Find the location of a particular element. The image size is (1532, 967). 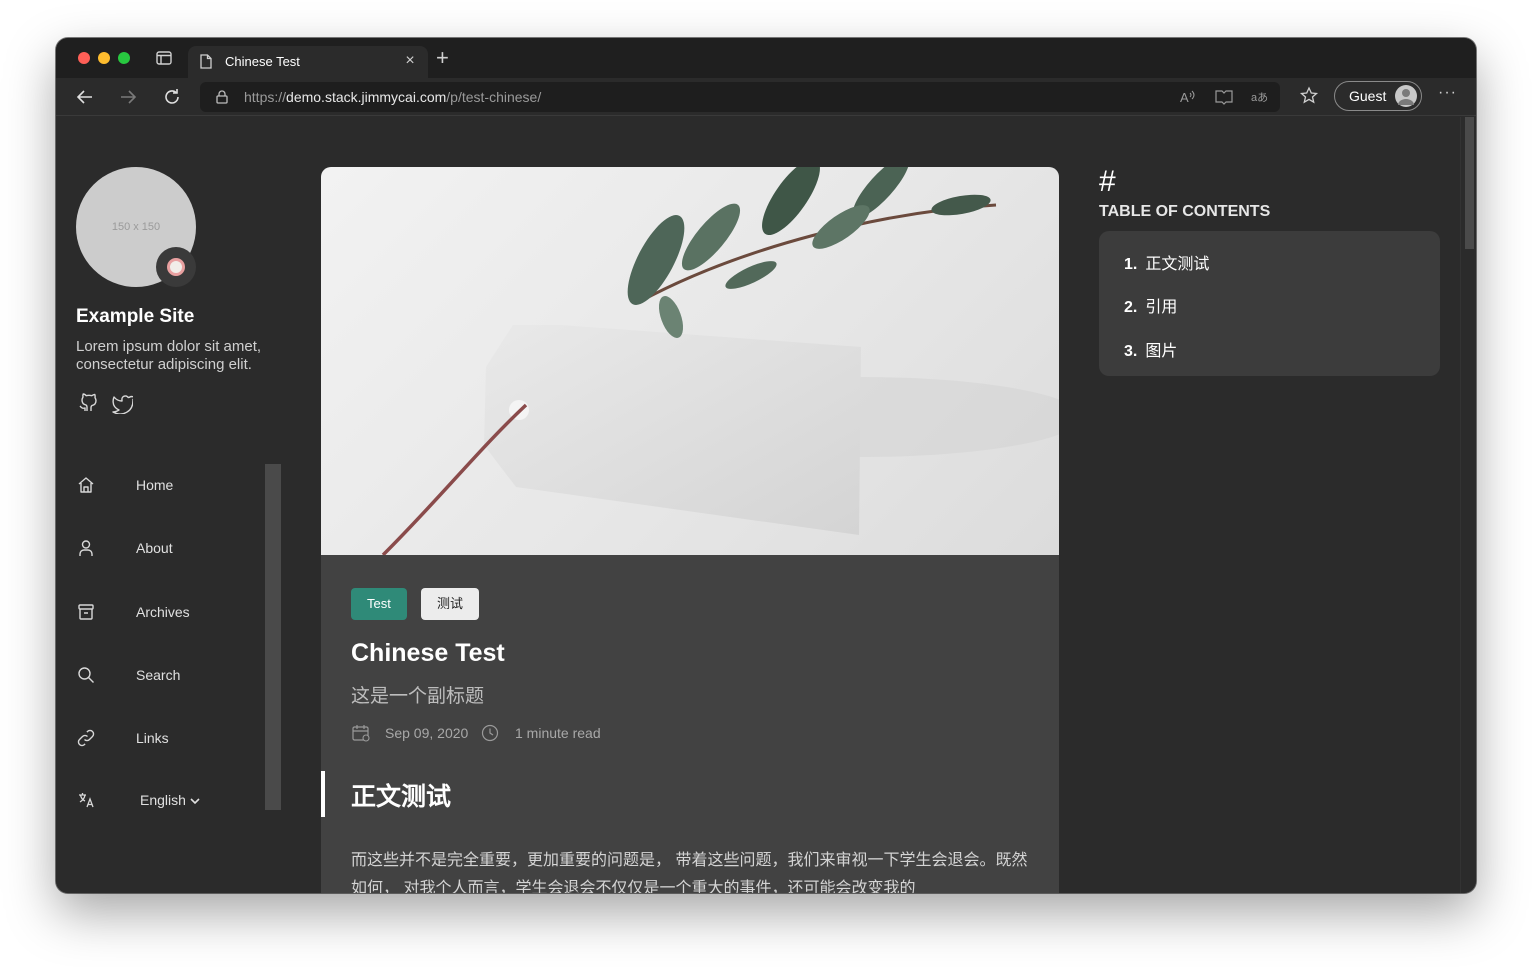

reload-button is located at coordinates (172, 97).